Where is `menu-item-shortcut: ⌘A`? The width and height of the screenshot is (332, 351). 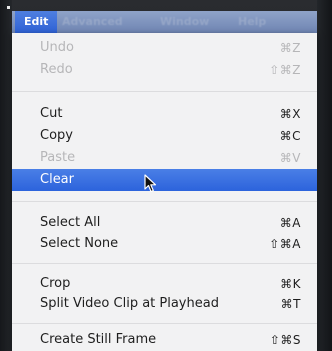 menu-item-shortcut: ⌘A is located at coordinates (290, 223).